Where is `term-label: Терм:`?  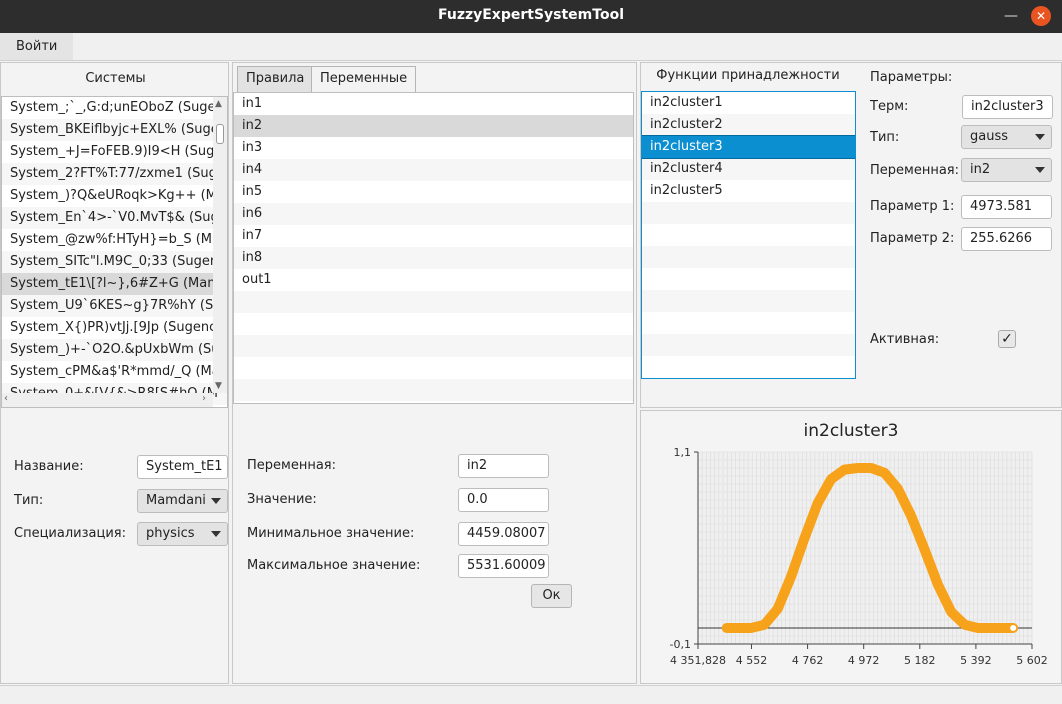
term-label: Терм: is located at coordinates (889, 106).